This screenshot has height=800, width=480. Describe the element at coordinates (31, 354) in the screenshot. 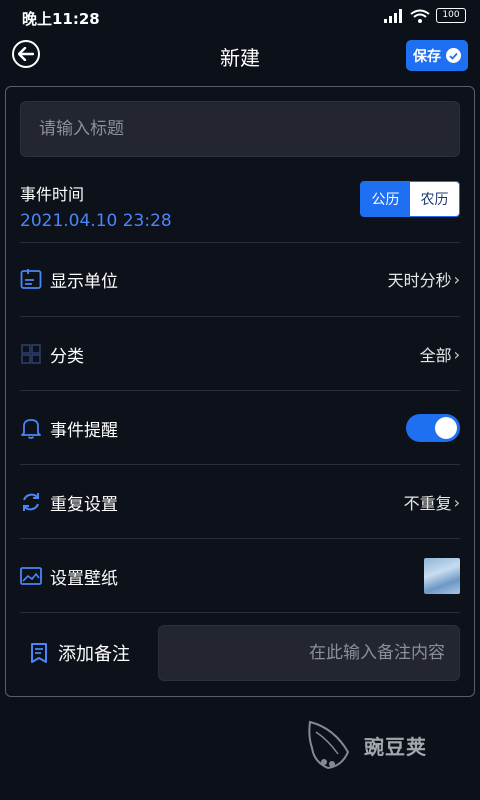

I see `grid-icon` at that location.